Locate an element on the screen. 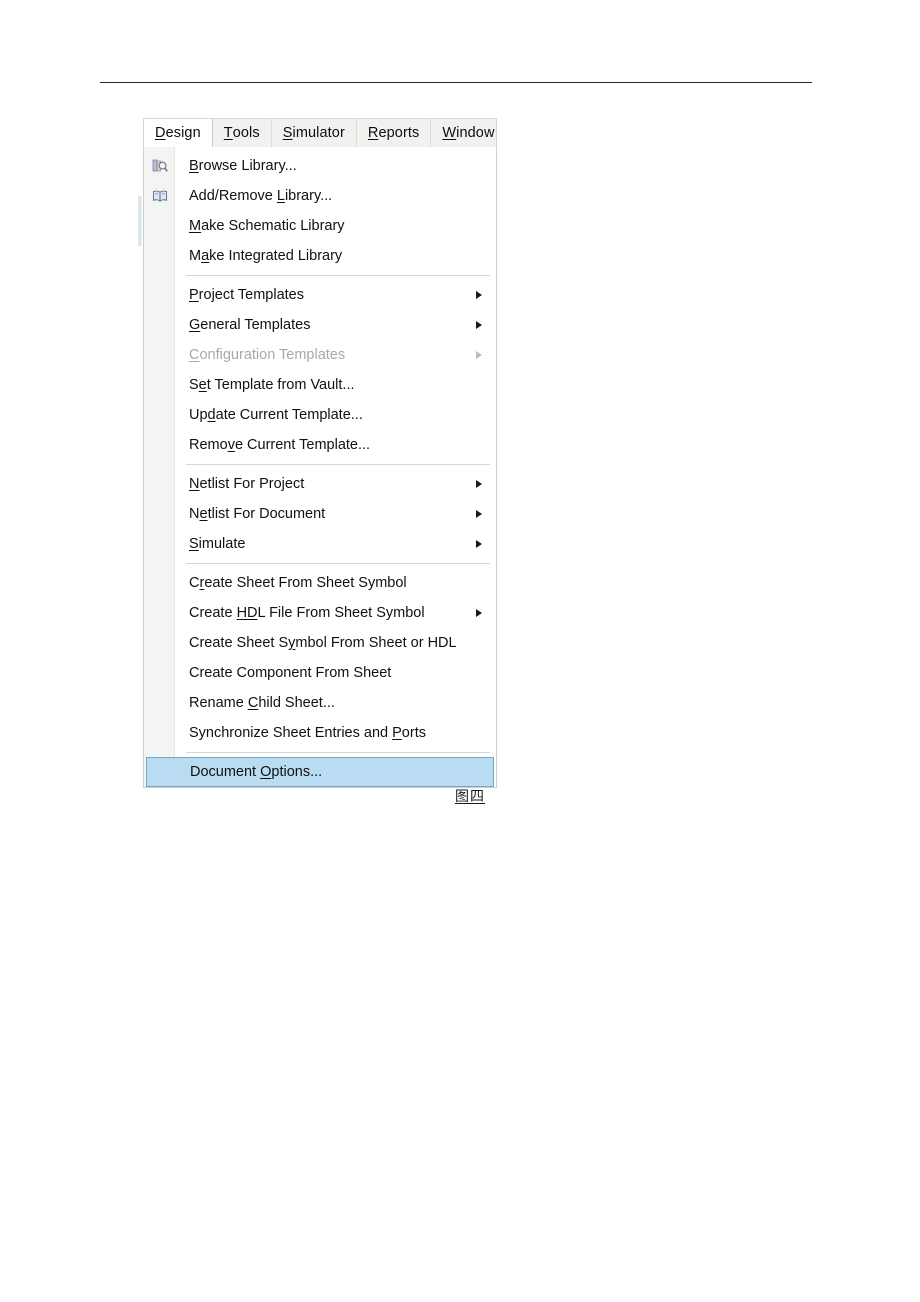 The height and width of the screenshot is (1302, 920). menu-item-netlist-for-document: Netlist For Document is located at coordinates (320, 514).